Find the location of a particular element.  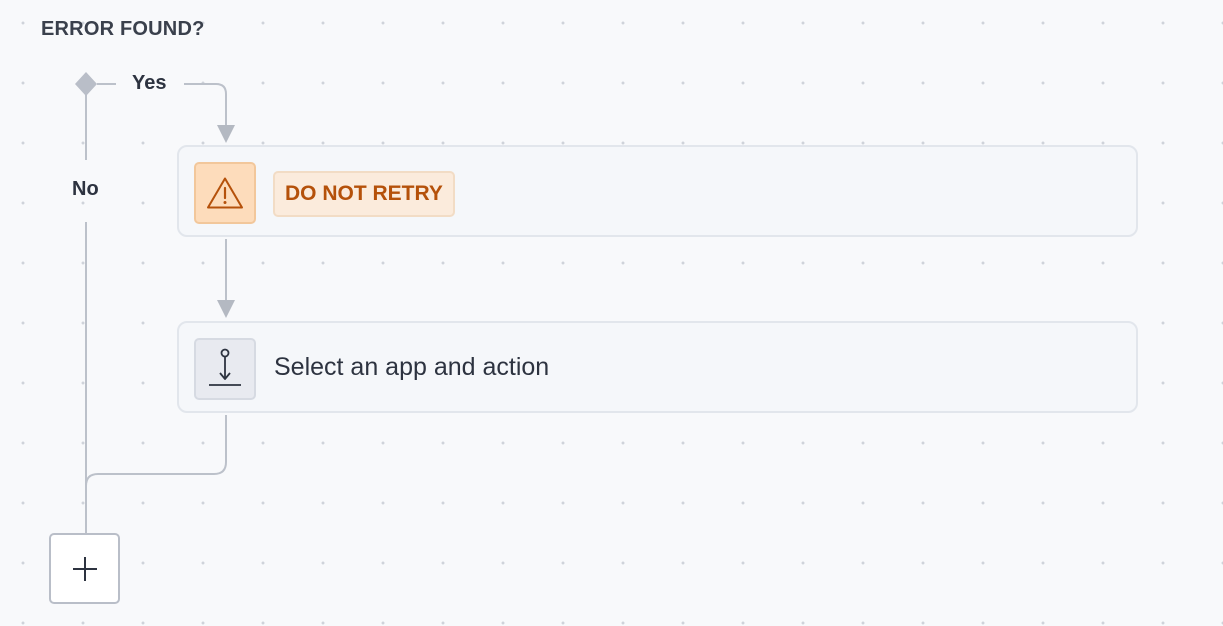

empty-action-icon is located at coordinates (225, 369).